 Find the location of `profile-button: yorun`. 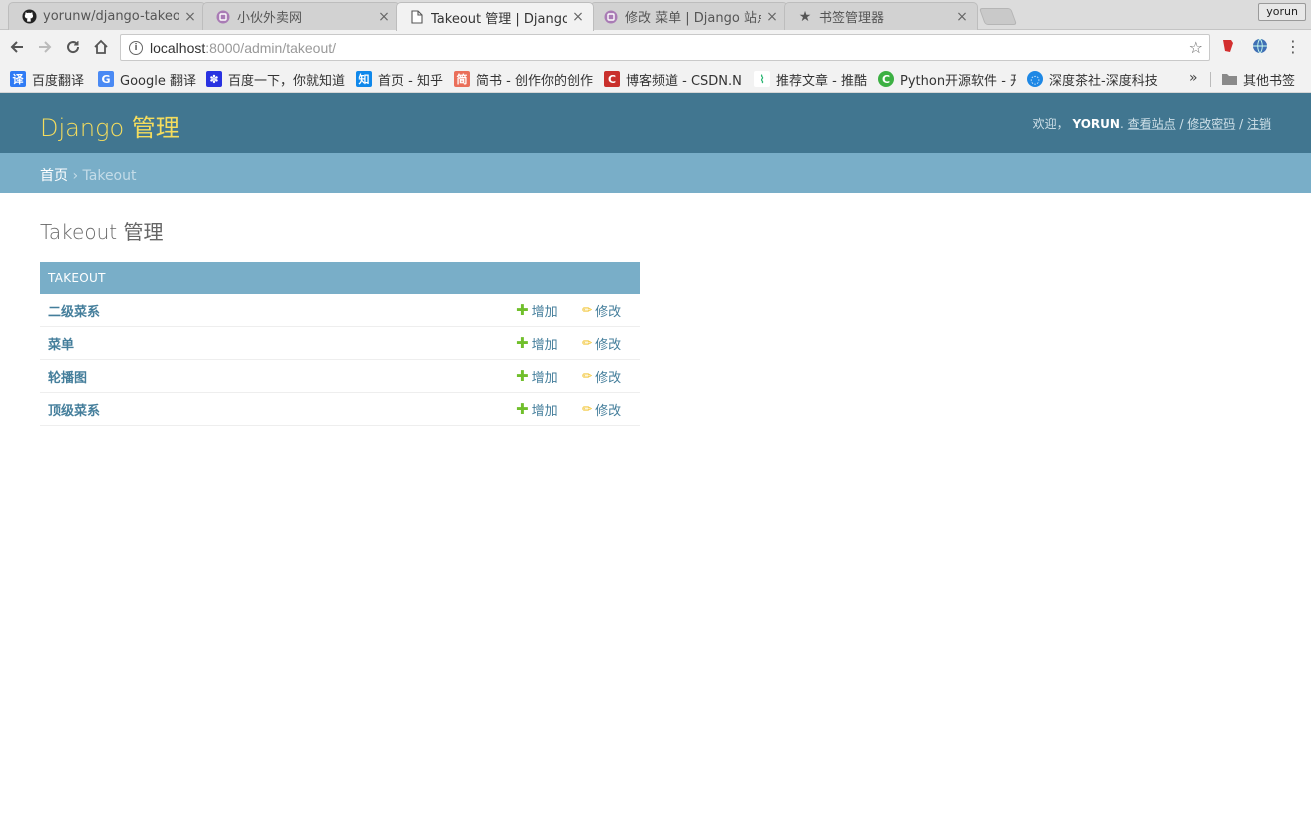

profile-button: yorun is located at coordinates (1282, 12).